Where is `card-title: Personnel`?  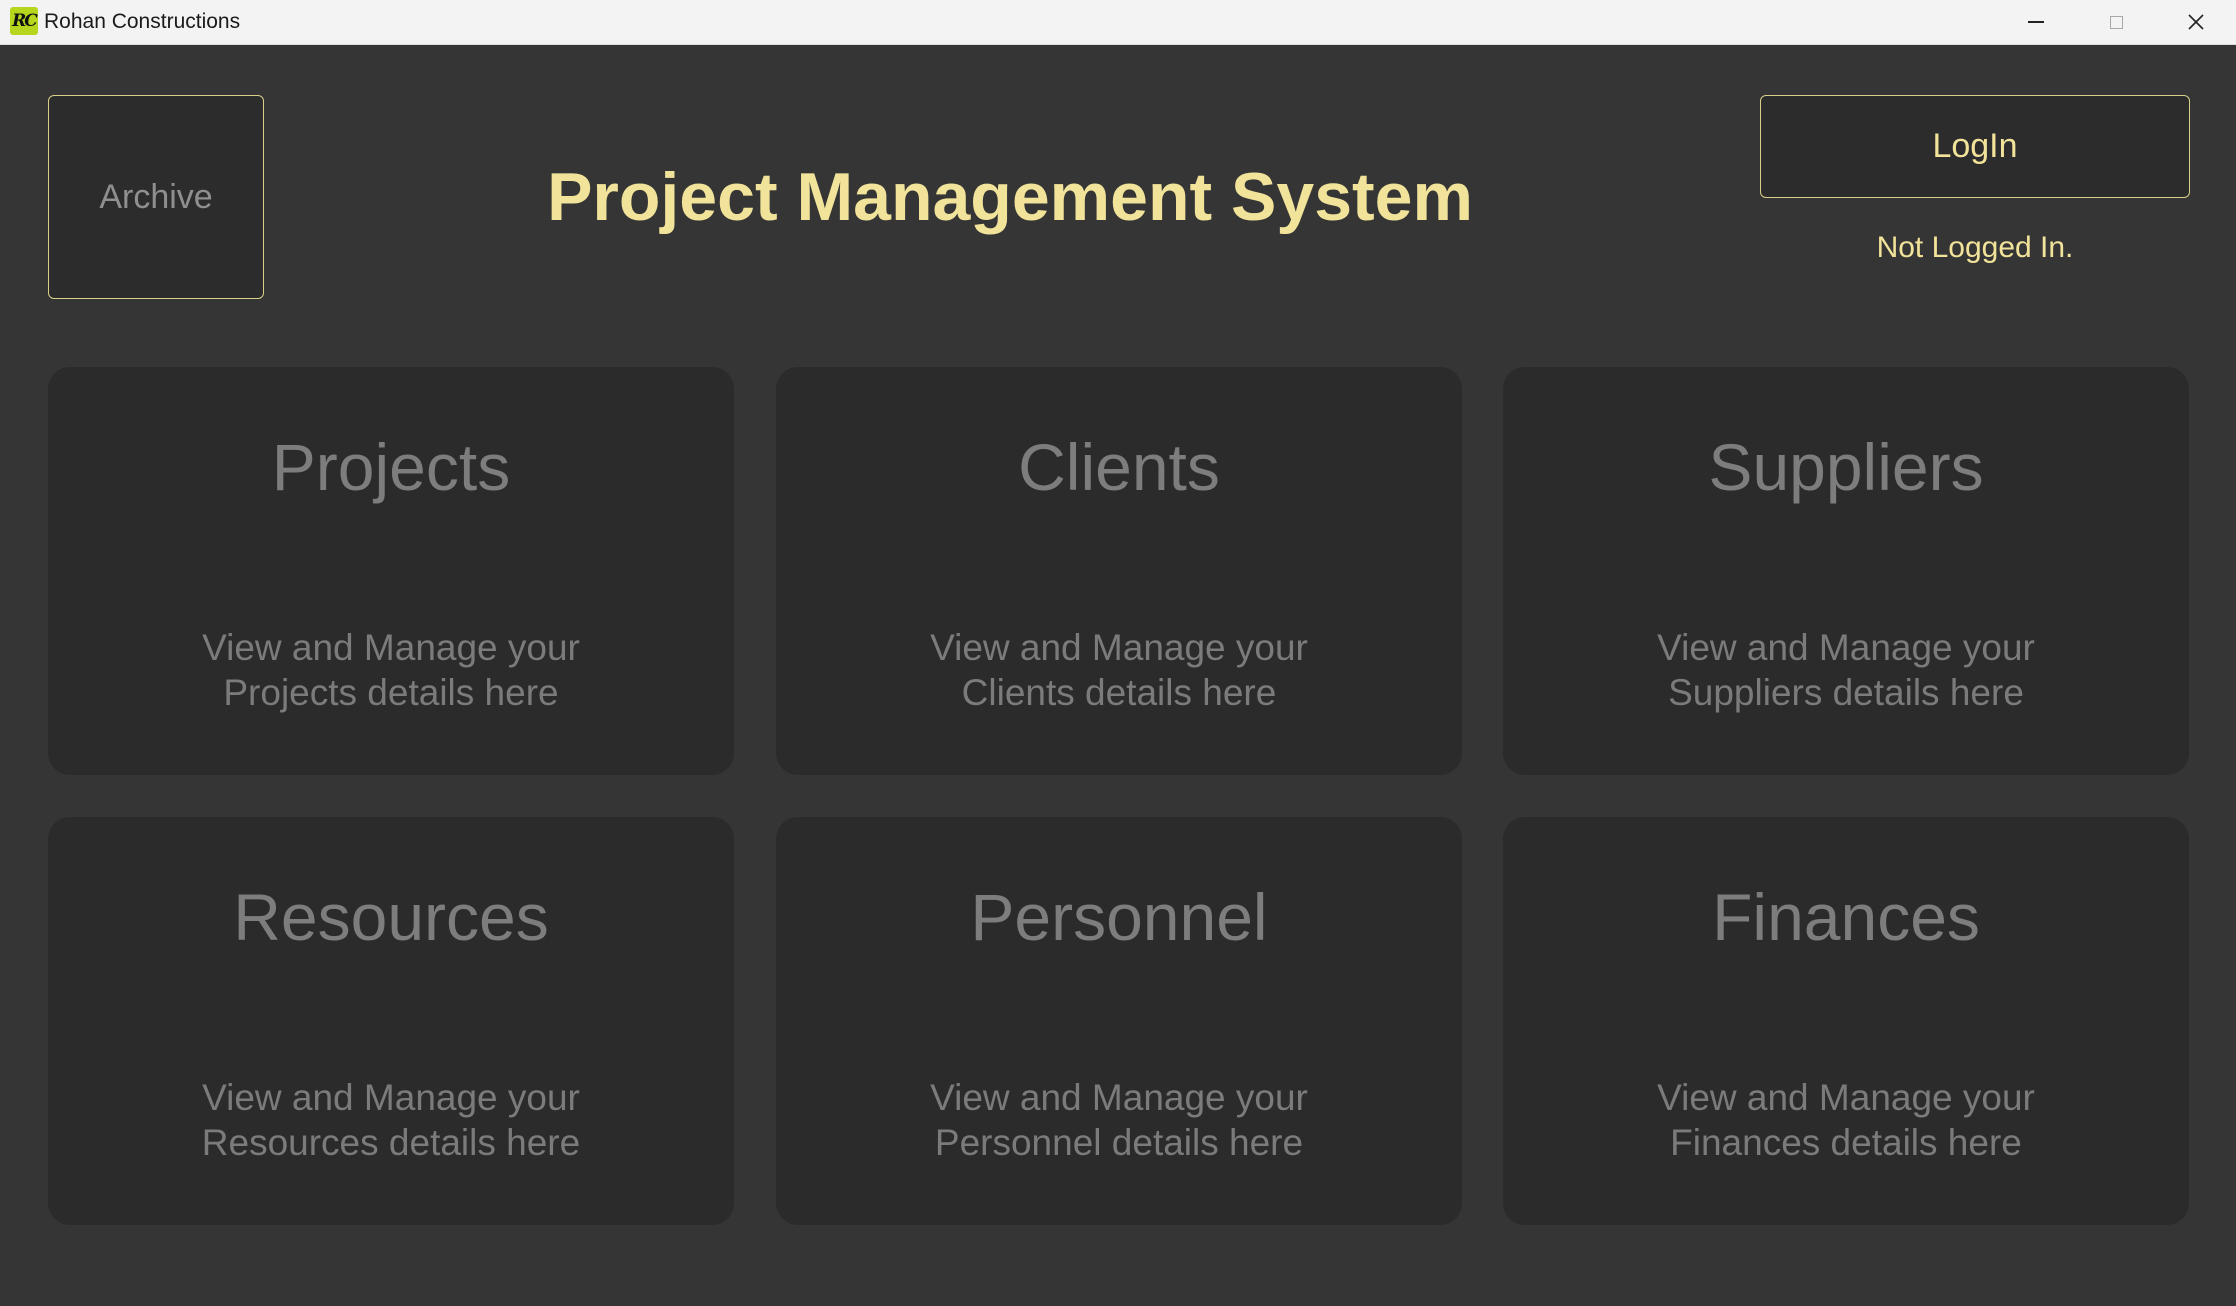
card-title: Personnel is located at coordinates (1119, 917).